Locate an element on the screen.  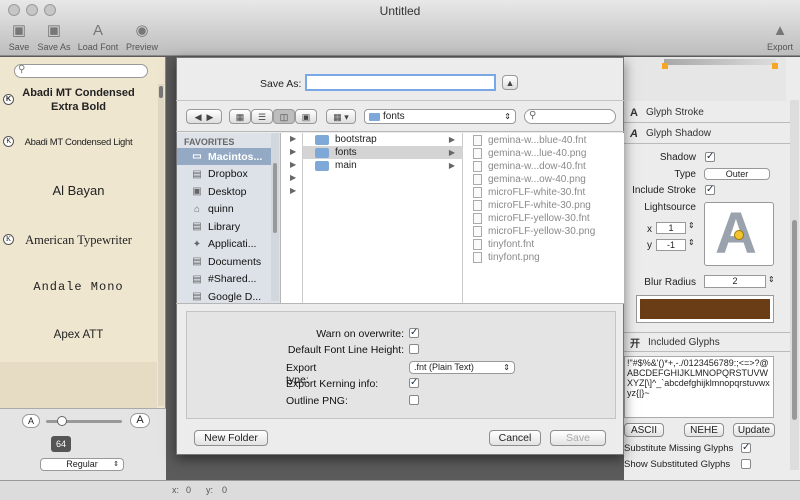
parent-column is located at coordinates (292, 218).